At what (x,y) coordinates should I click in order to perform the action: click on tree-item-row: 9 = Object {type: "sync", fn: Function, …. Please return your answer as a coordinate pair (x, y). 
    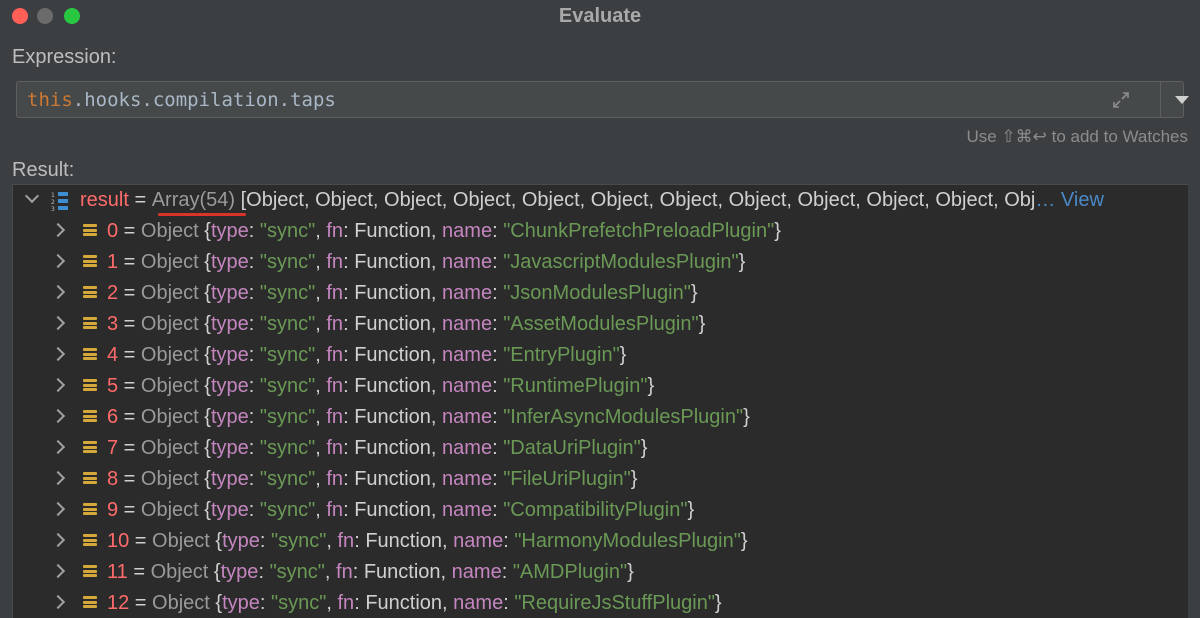
    Looking at the image, I should click on (600, 511).